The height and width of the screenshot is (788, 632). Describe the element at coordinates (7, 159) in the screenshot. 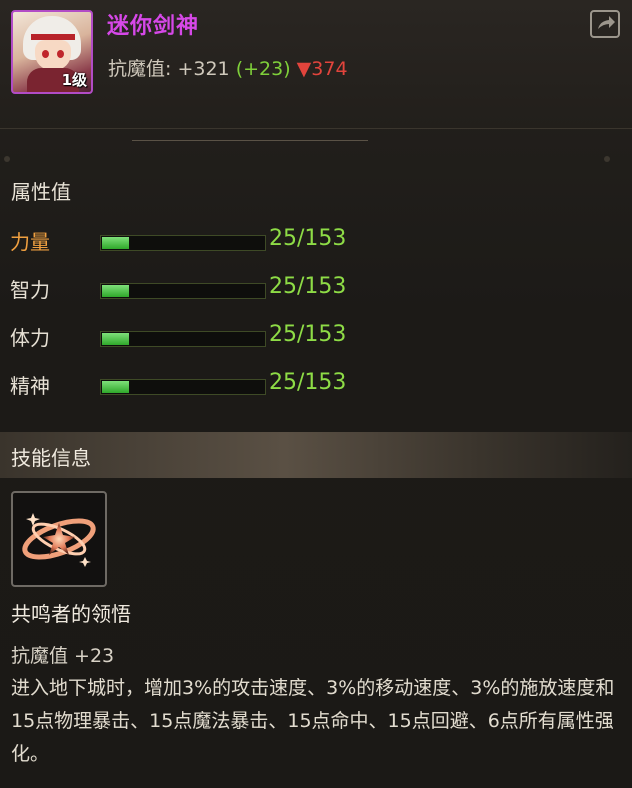

I see `divider-dot-left` at that location.